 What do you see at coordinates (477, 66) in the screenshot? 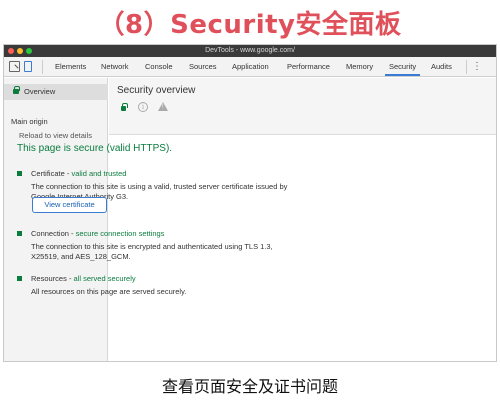
I see `more-options-icon: ⋮` at bounding box center [477, 66].